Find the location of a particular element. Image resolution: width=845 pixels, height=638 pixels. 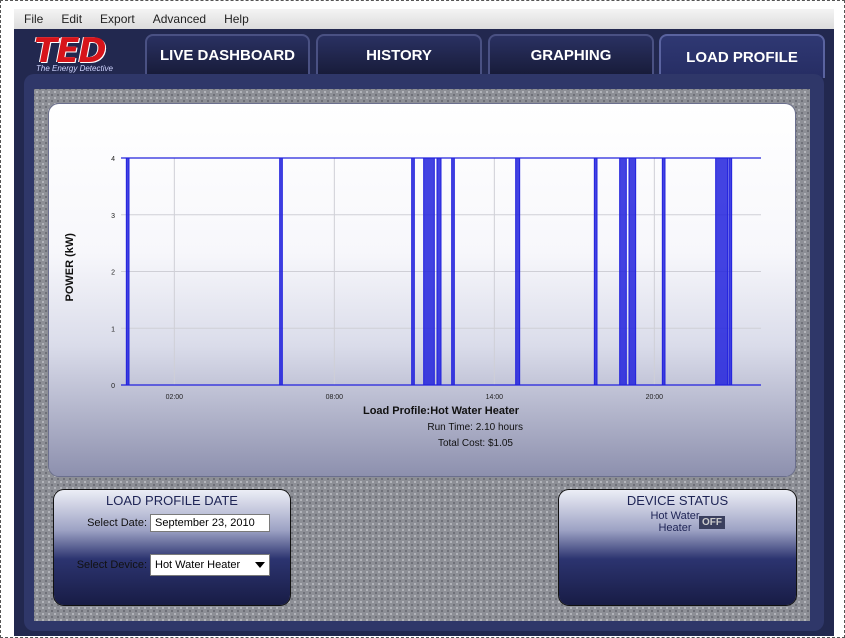

logo-subtitle: The Energy Detective is located at coordinates (74, 68).